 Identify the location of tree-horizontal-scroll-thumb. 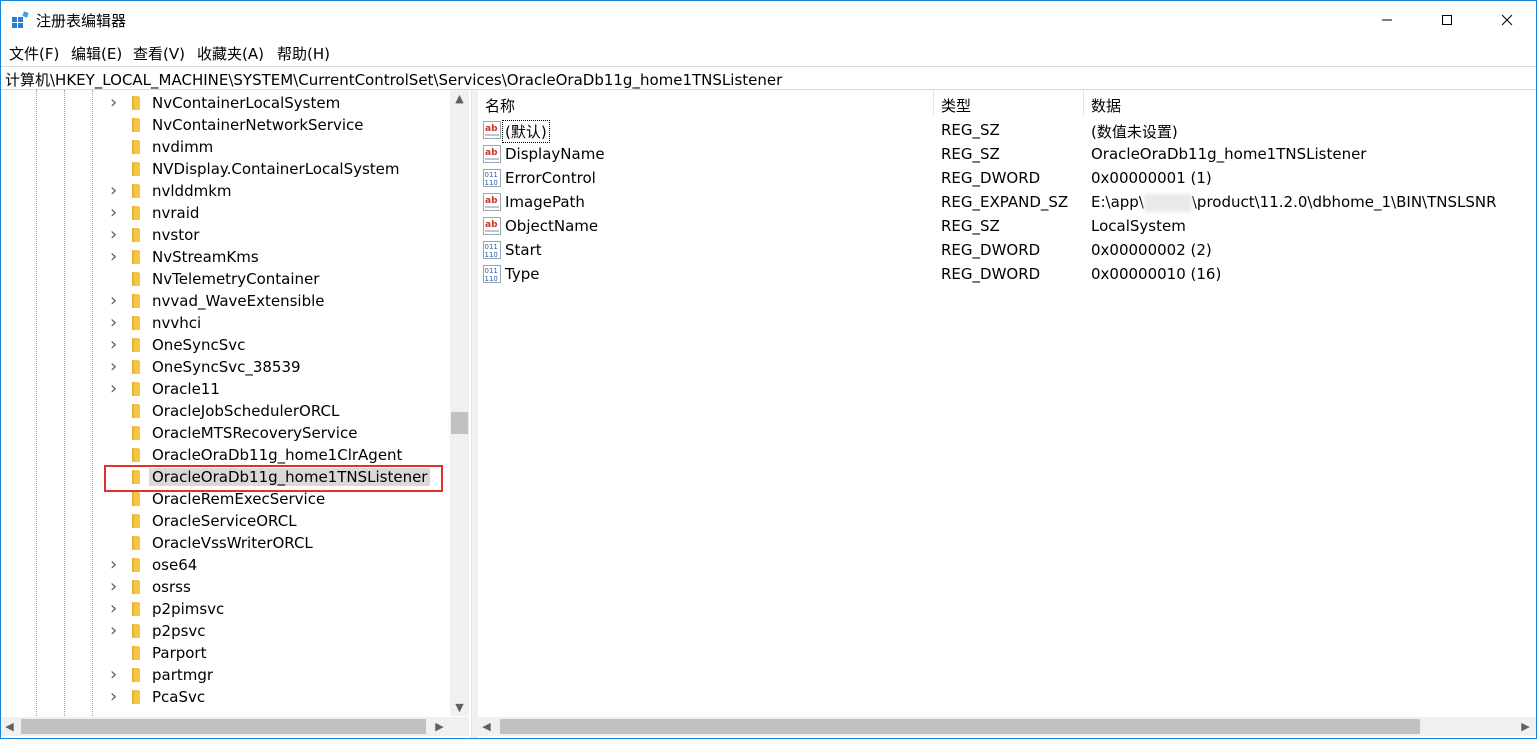
(223, 726).